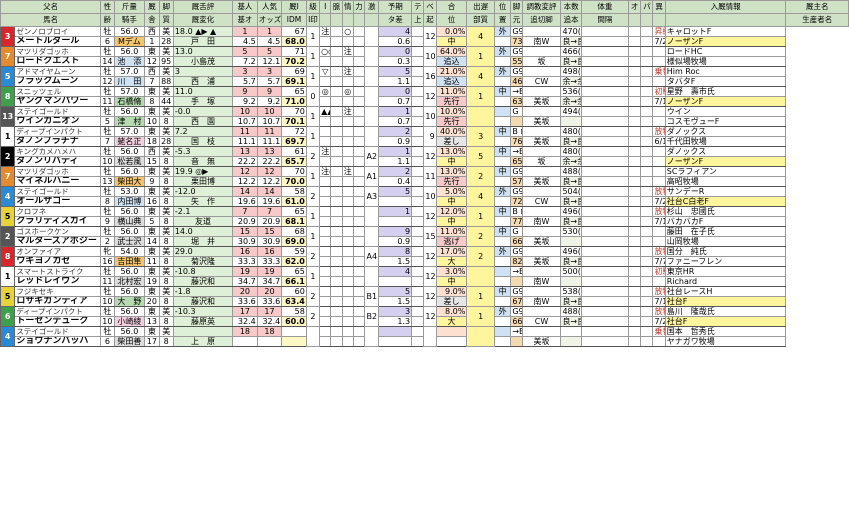  I want to click on trainer-name: 藤原英, so click(203, 321).